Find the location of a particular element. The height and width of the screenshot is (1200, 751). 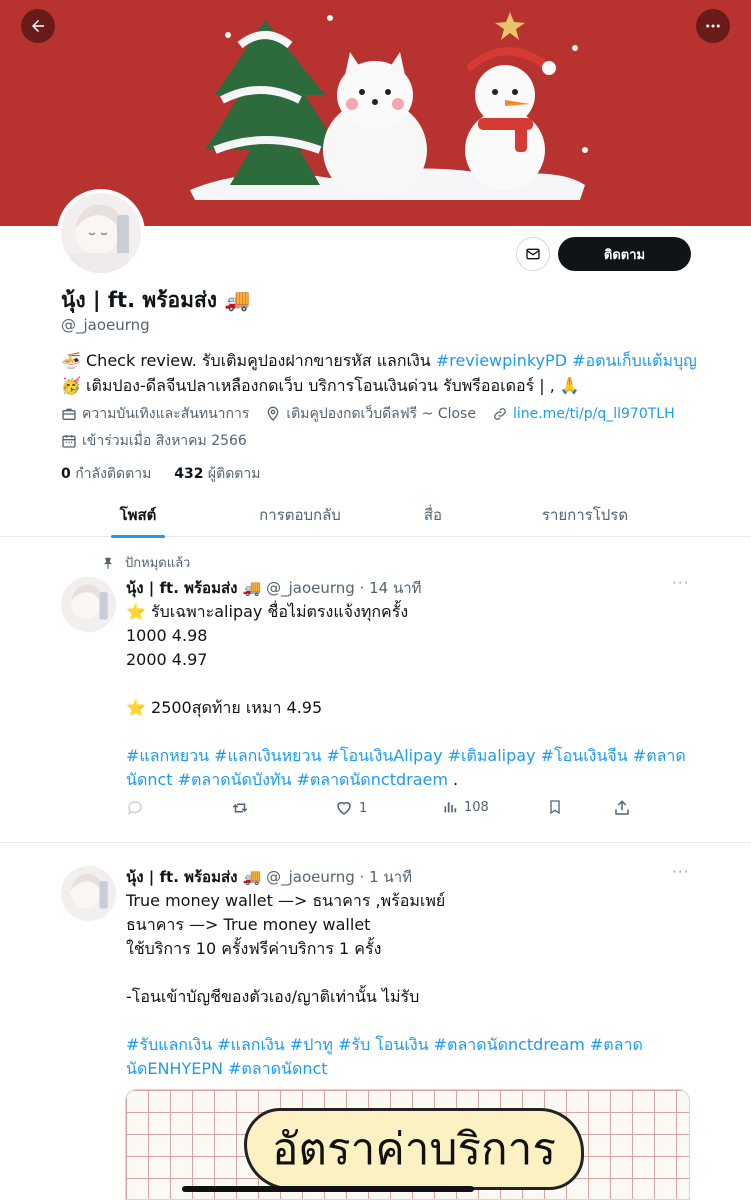

location-item: เติมคูปองกดเว็บดีลฟรี ~ Close is located at coordinates (370, 414).